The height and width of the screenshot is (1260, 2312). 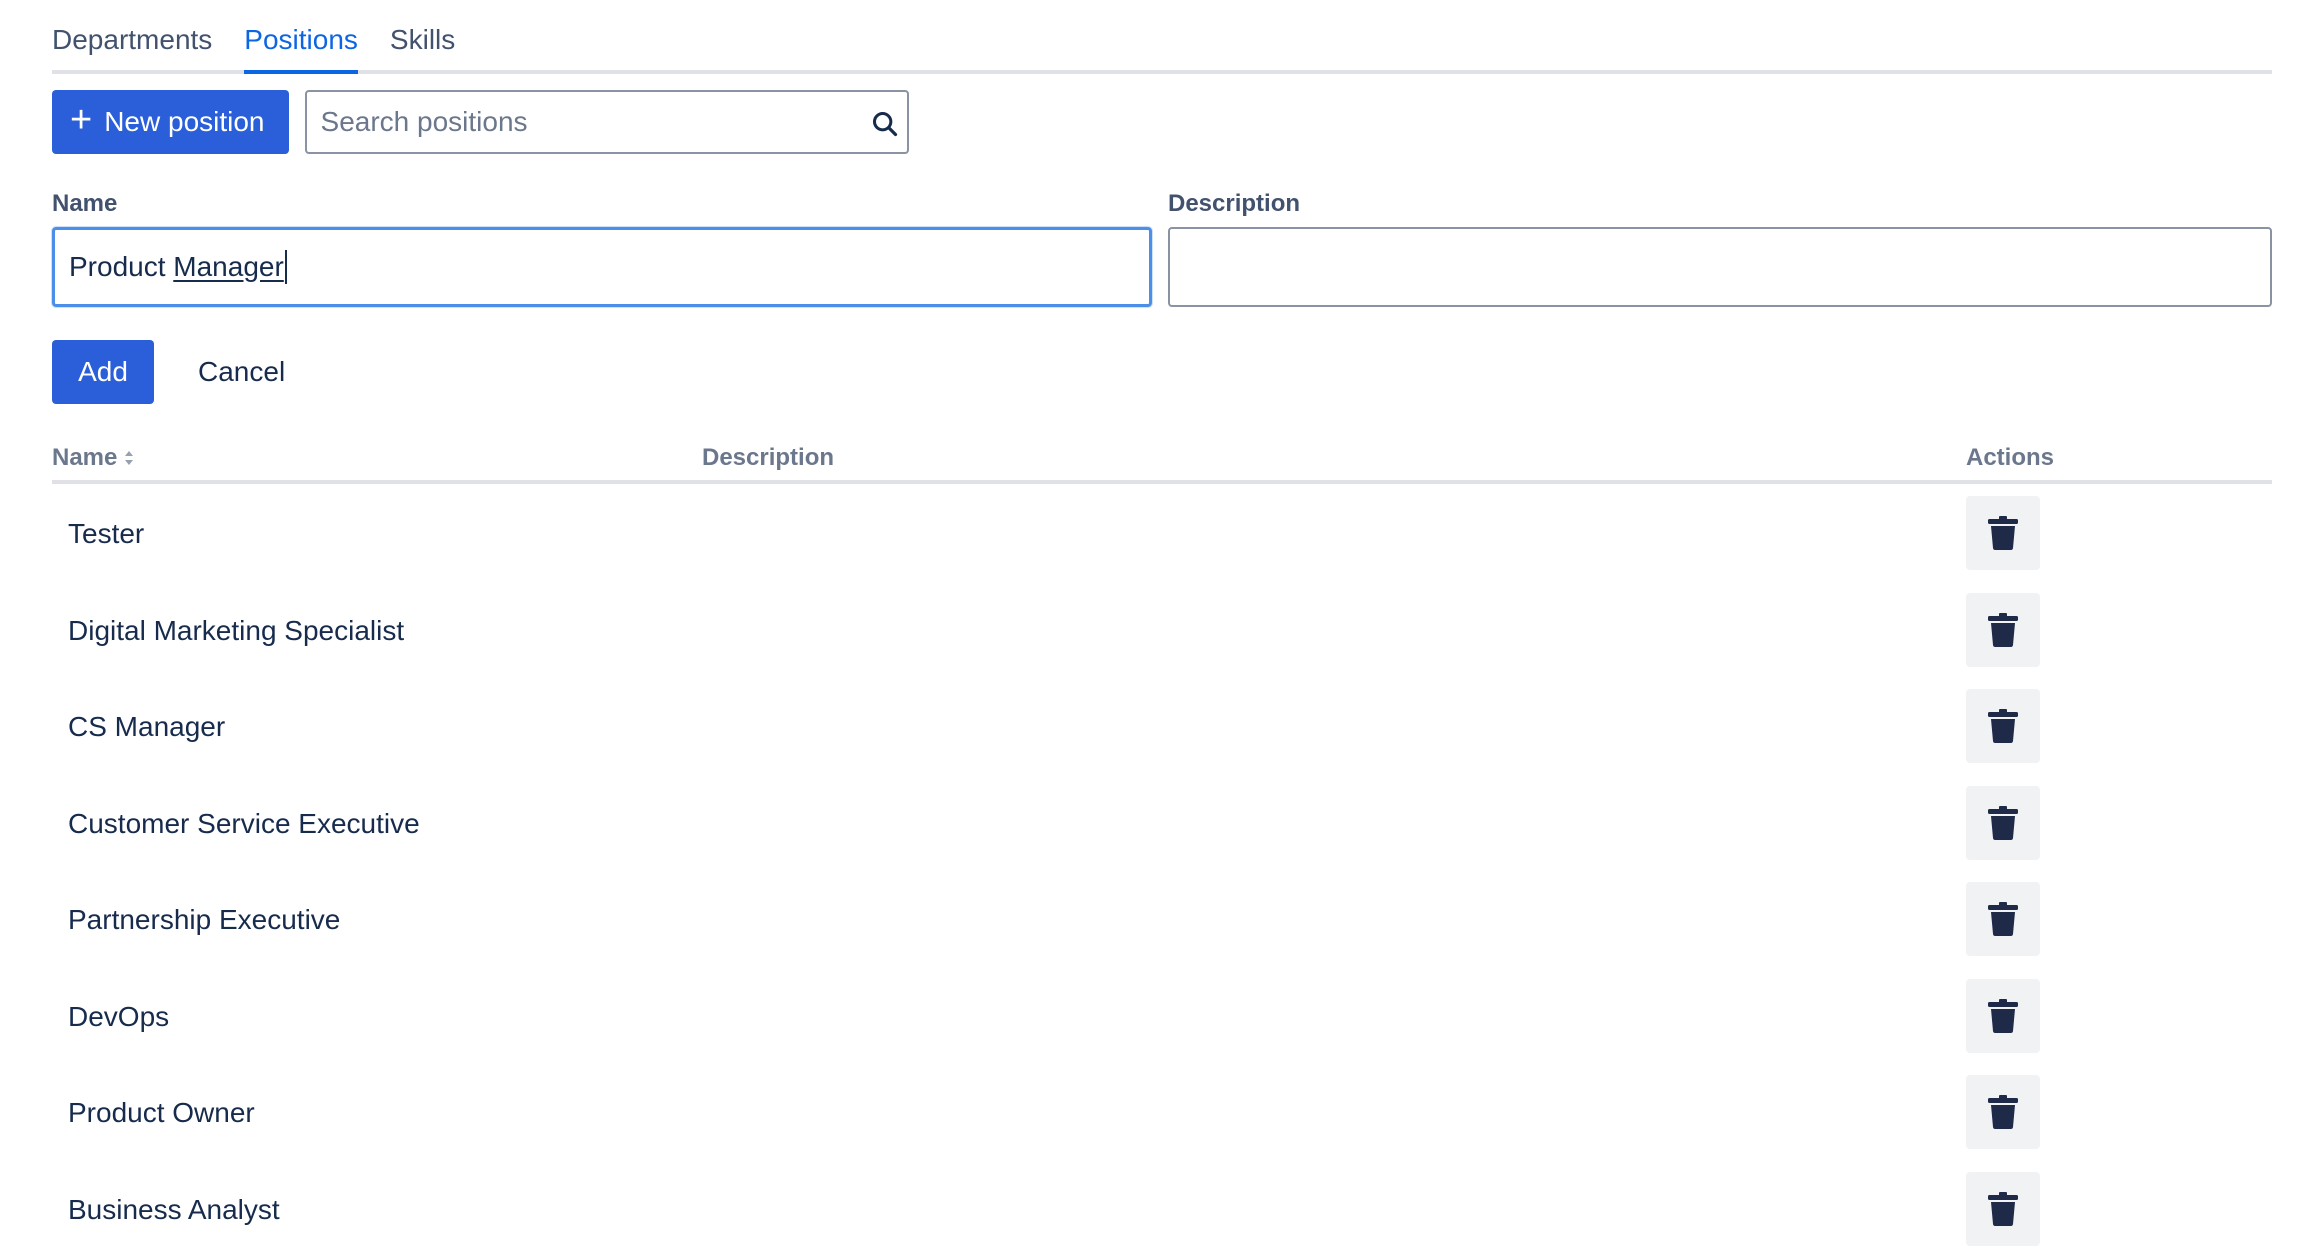 I want to click on search-input, so click(x=606, y=122).